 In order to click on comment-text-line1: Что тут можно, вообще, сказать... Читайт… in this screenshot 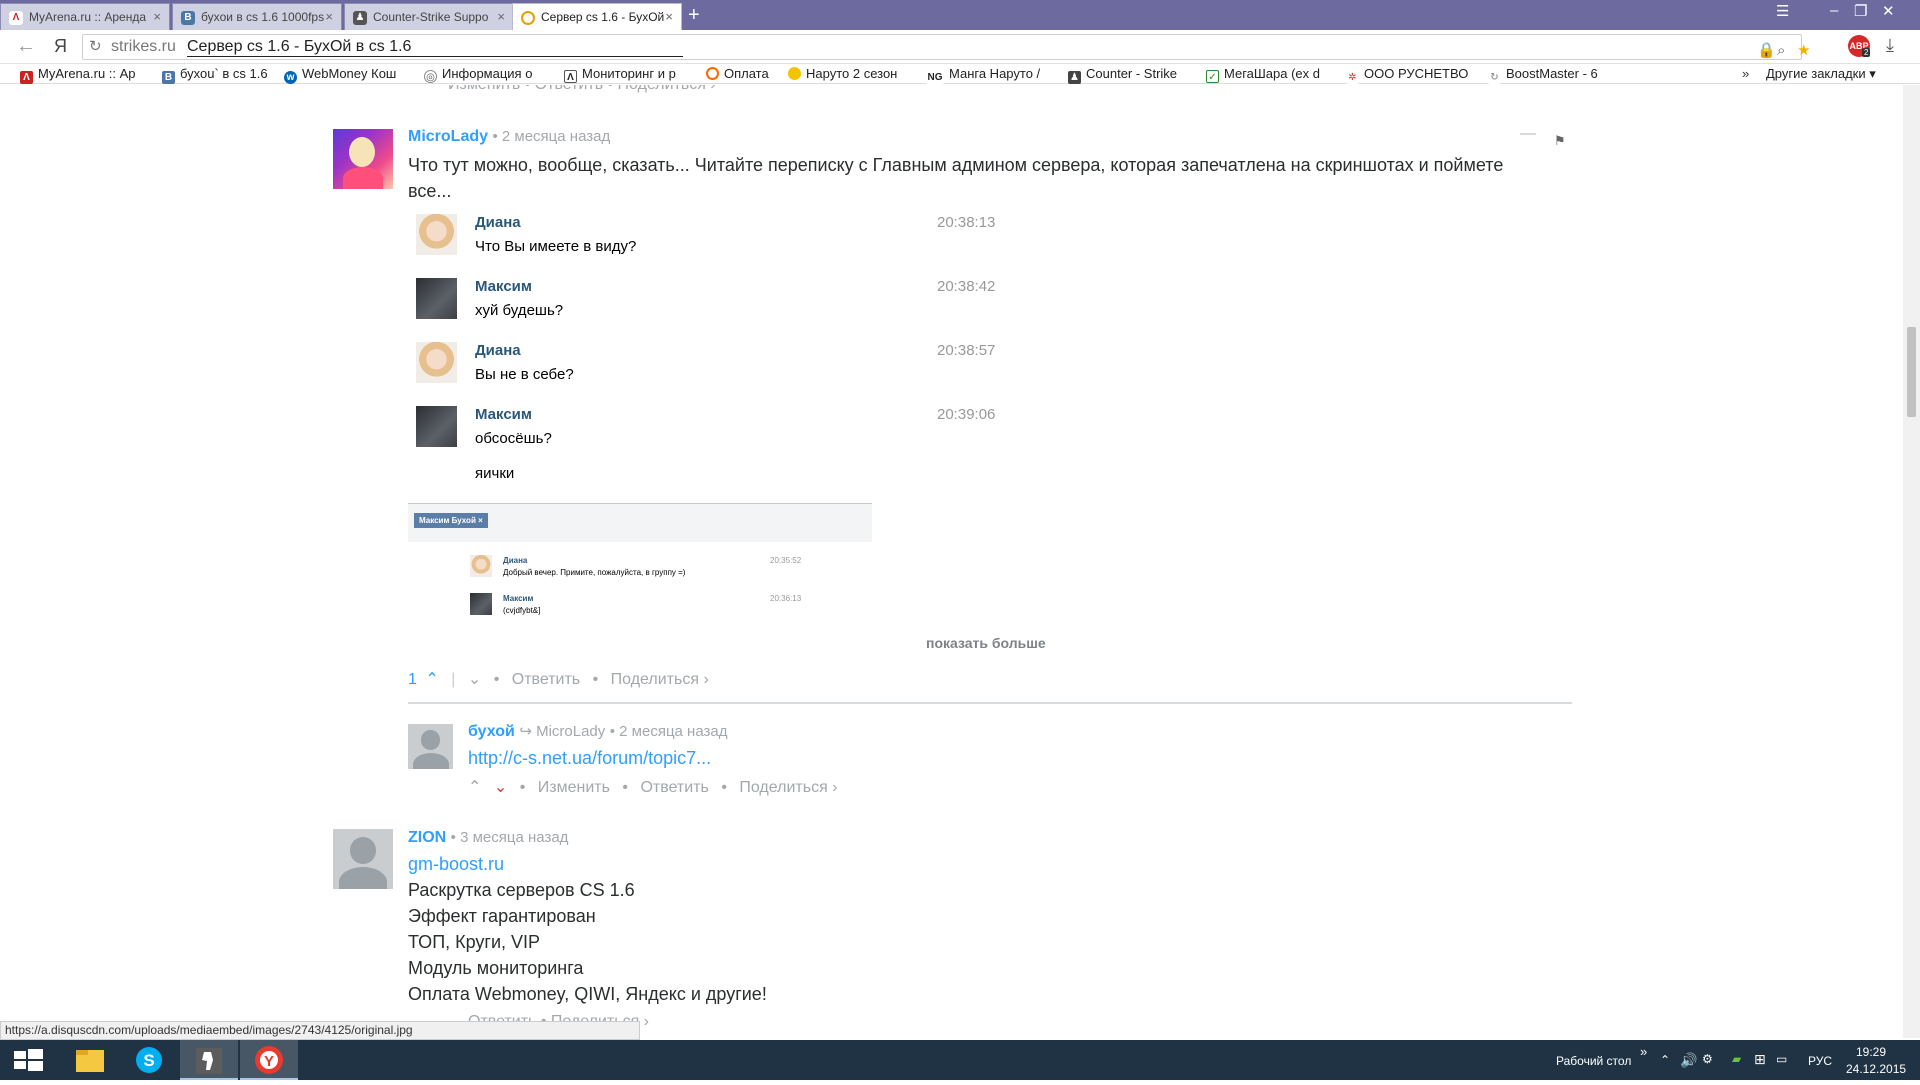, I will do `click(956, 165)`.